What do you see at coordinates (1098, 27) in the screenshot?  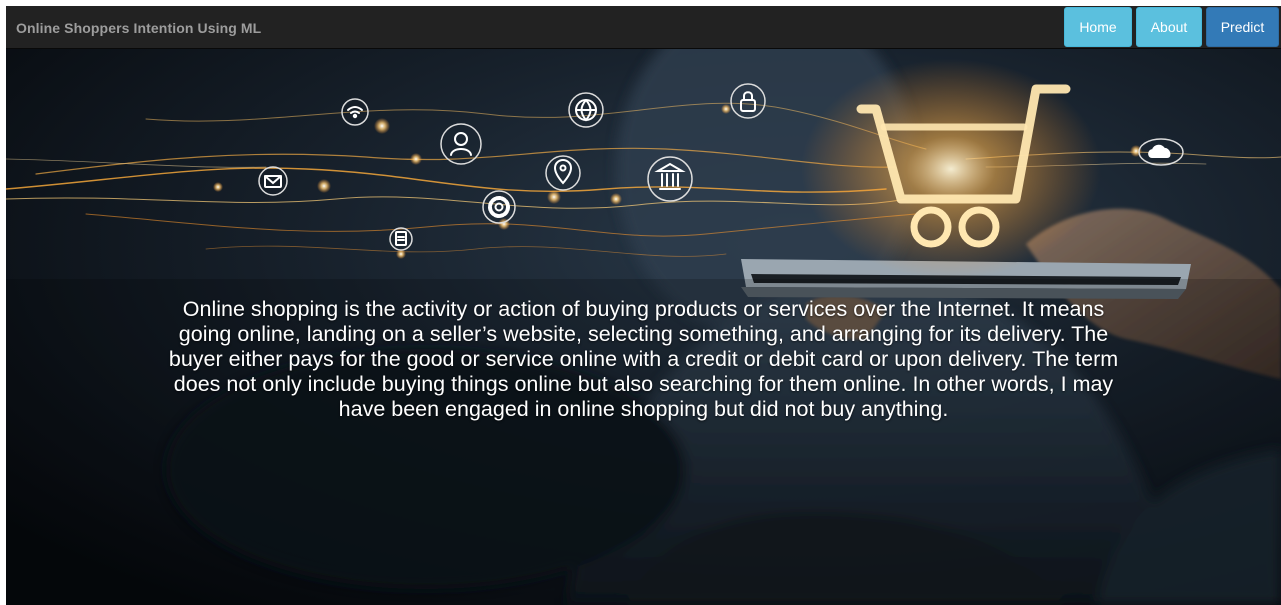 I see `home-button: Home` at bounding box center [1098, 27].